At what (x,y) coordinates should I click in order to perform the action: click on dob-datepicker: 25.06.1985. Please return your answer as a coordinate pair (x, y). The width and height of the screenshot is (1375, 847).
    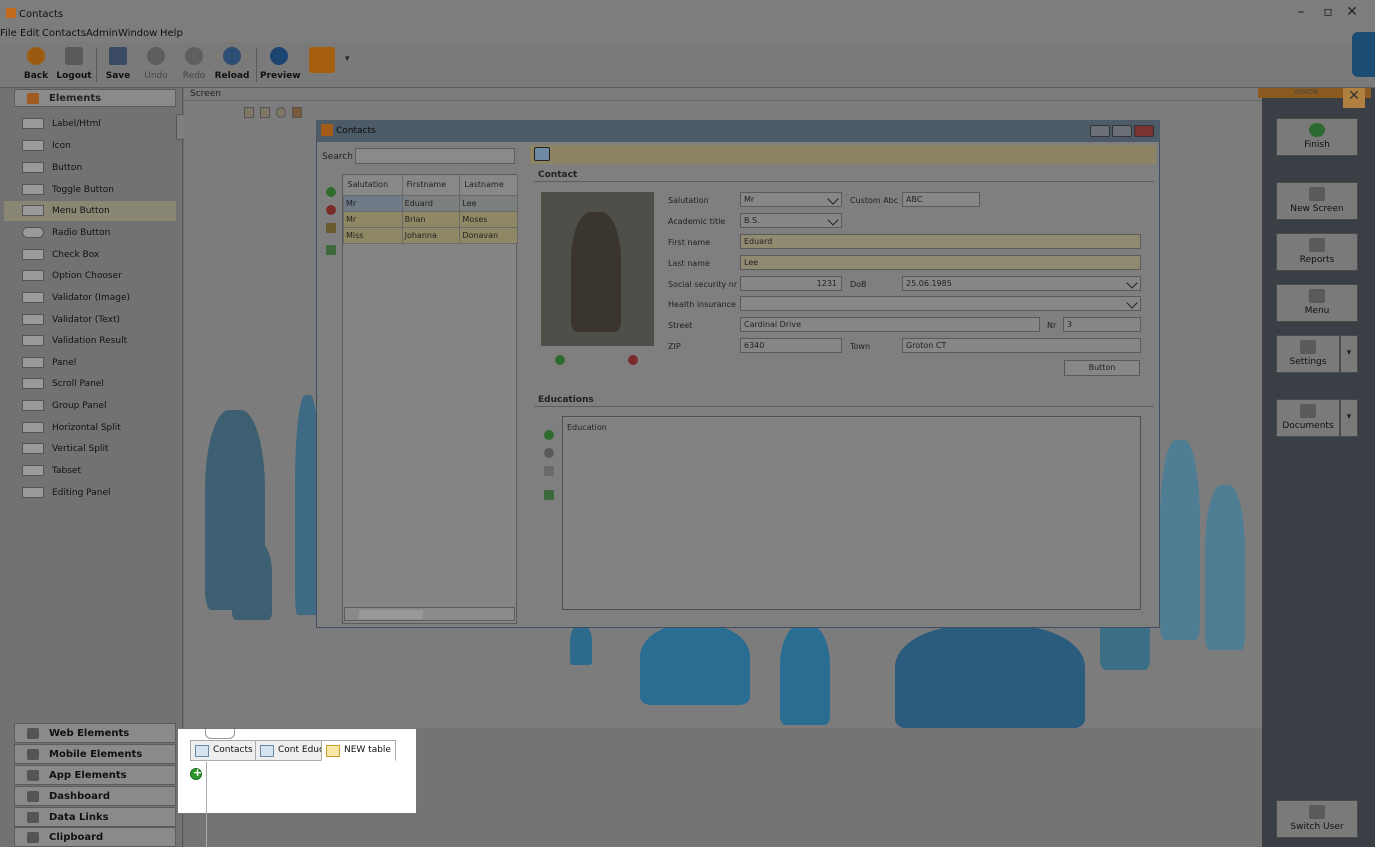
    Looking at the image, I should click on (1021, 283).